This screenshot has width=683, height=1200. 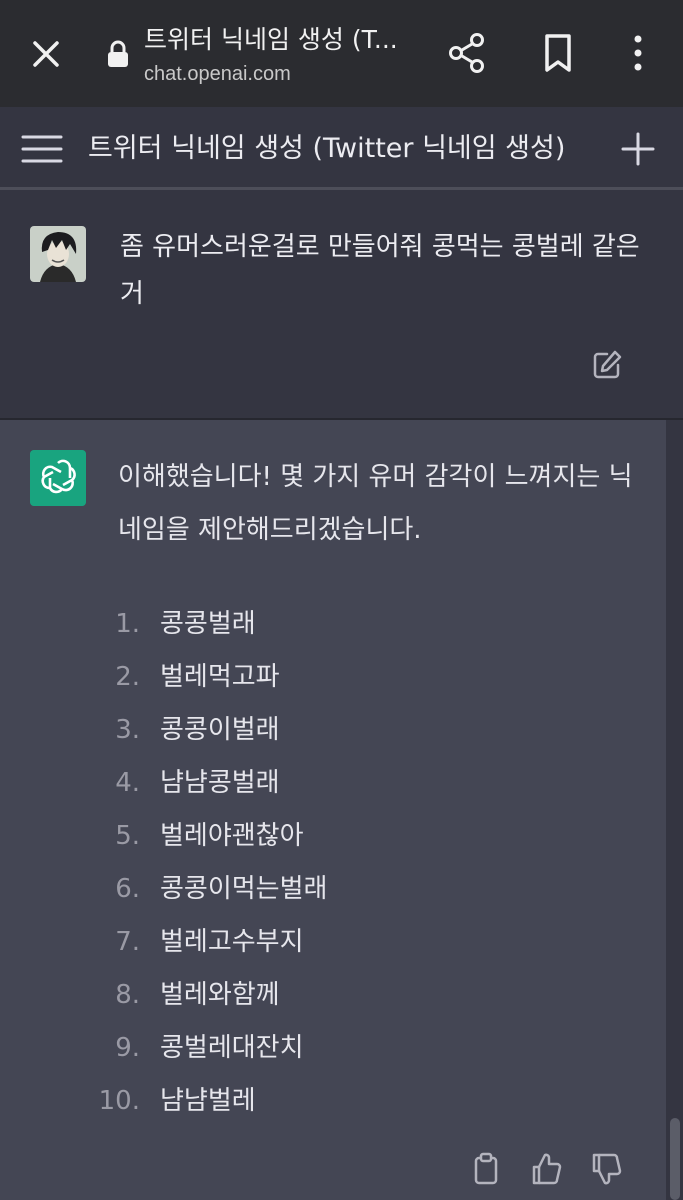 What do you see at coordinates (675, 810) in the screenshot?
I see `scrollbar-track` at bounding box center [675, 810].